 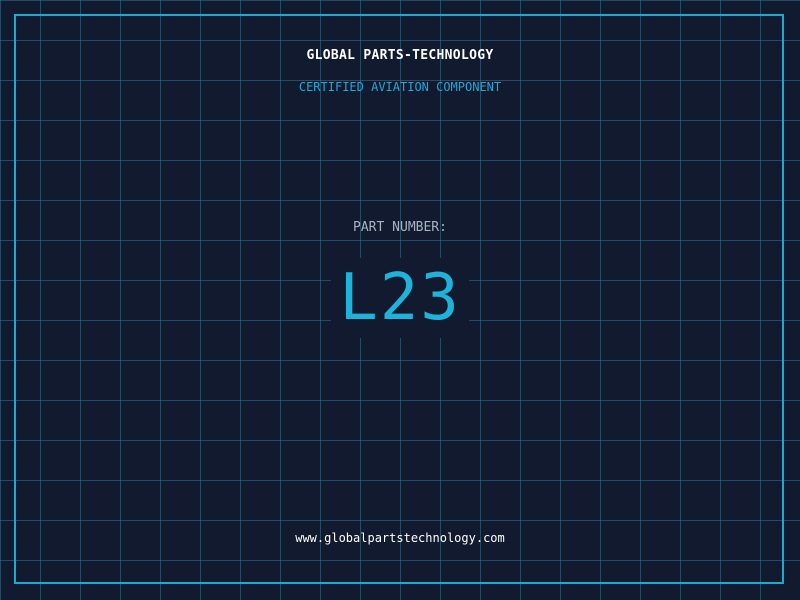 What do you see at coordinates (400, 538) in the screenshot?
I see `website-url: www.globalpartstechnology.com` at bounding box center [400, 538].